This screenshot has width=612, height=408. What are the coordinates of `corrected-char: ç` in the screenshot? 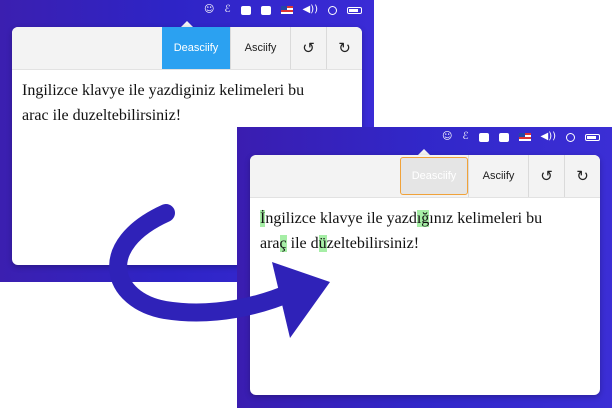 It's located at (283, 243).